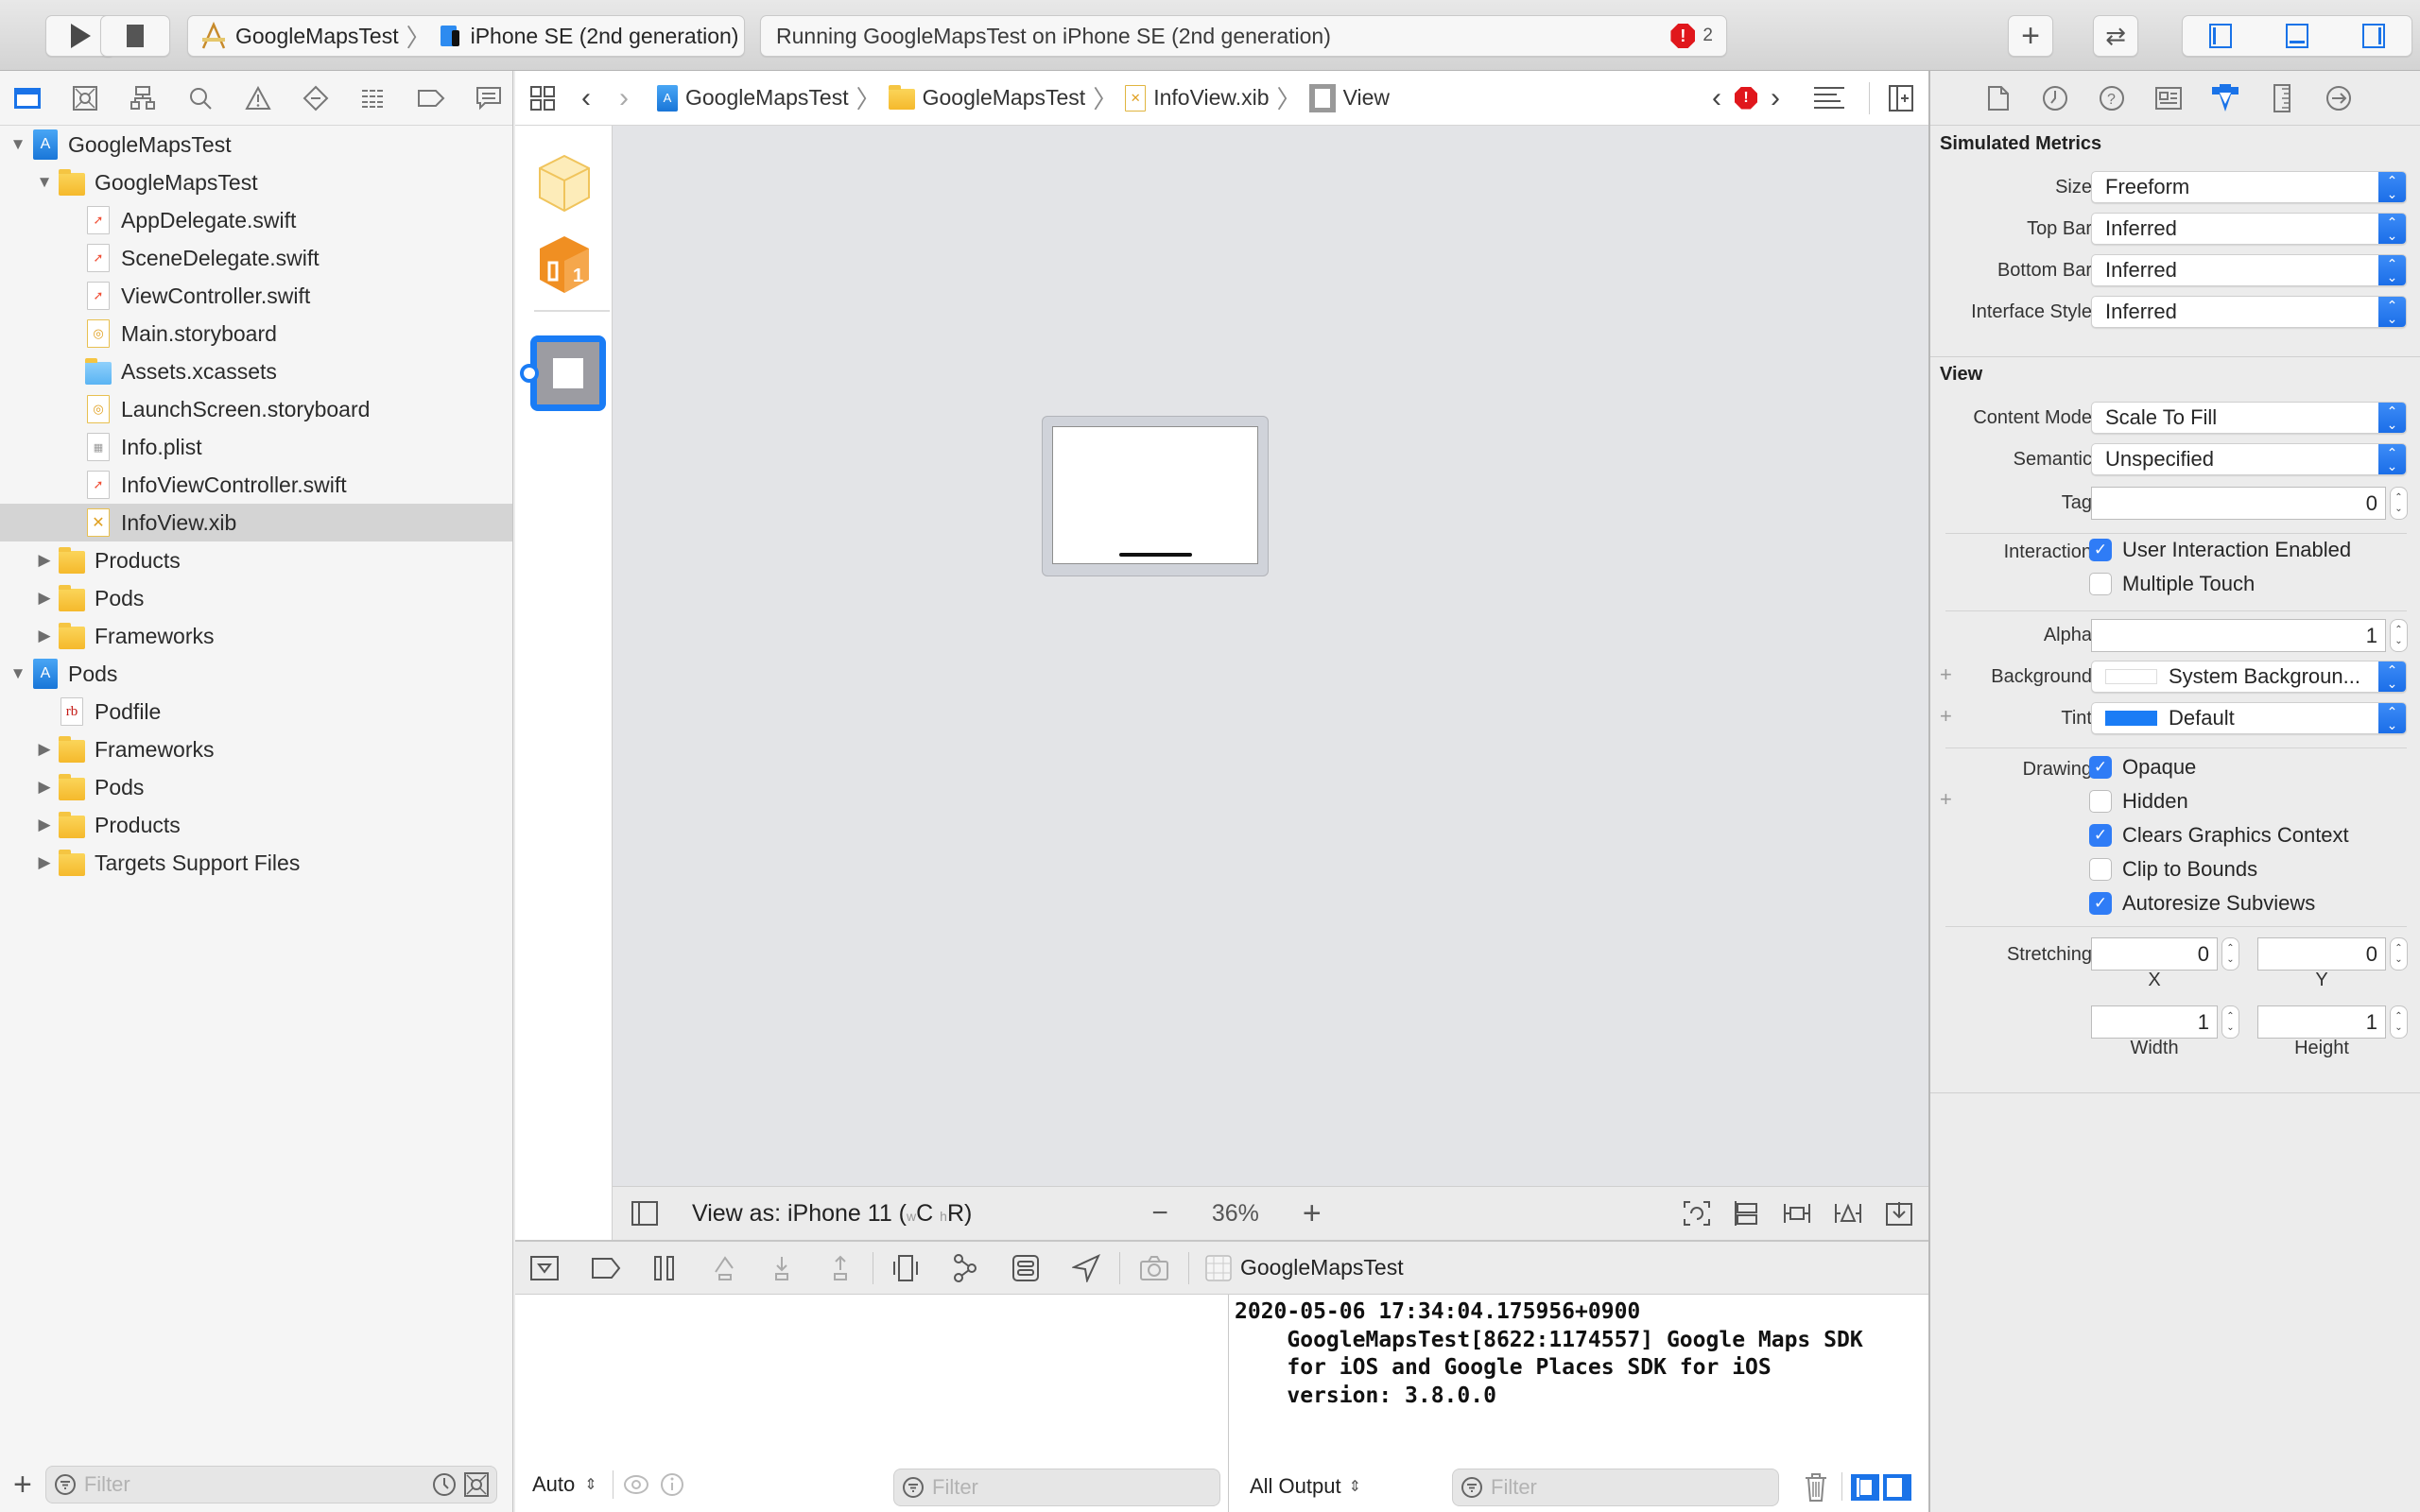 This screenshot has width=2420, height=1512. I want to click on step-out-icon, so click(840, 1268).